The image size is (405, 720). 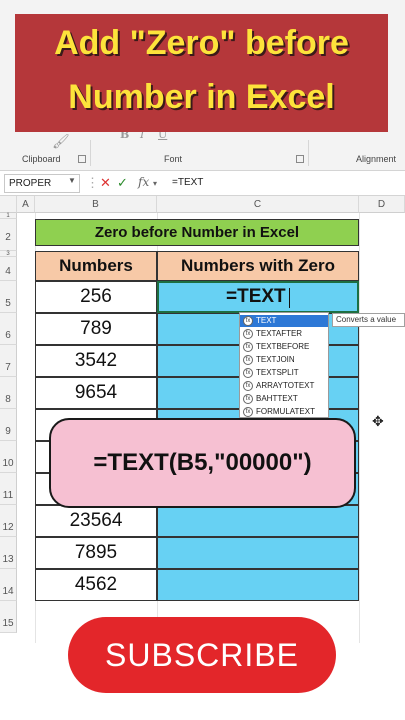 I want to click on autocomplete-item: fx FORMULATEXT, so click(x=284, y=412).